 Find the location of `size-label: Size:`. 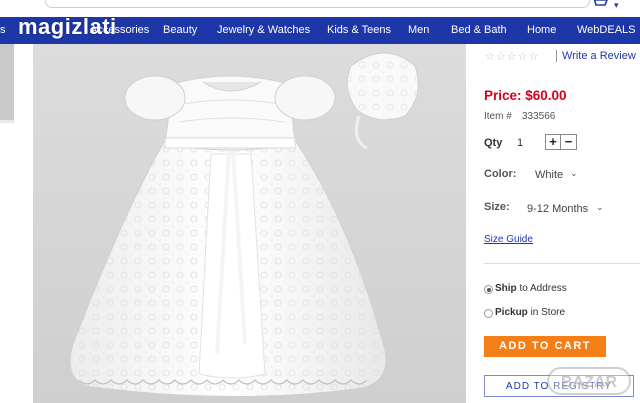

size-label: Size: is located at coordinates (497, 207).